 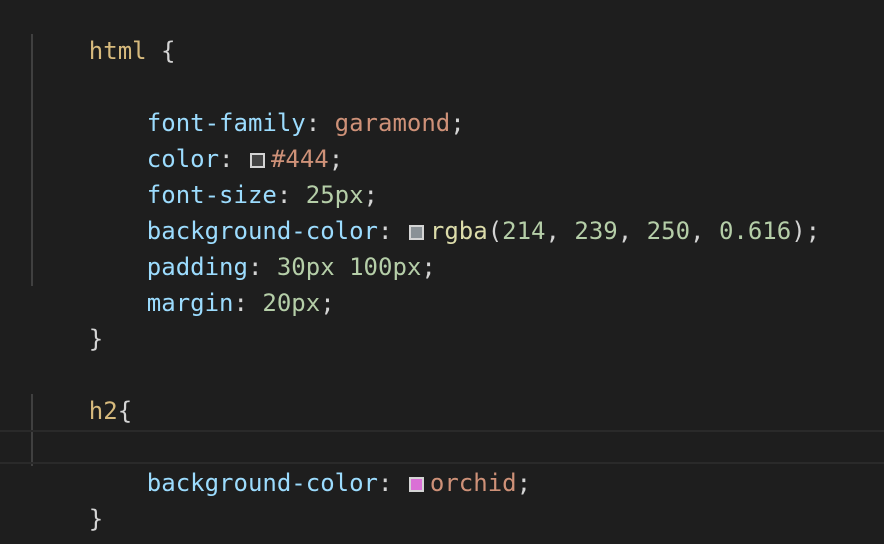 What do you see at coordinates (385, 267) in the screenshot?
I see `css-value: 100px` at bounding box center [385, 267].